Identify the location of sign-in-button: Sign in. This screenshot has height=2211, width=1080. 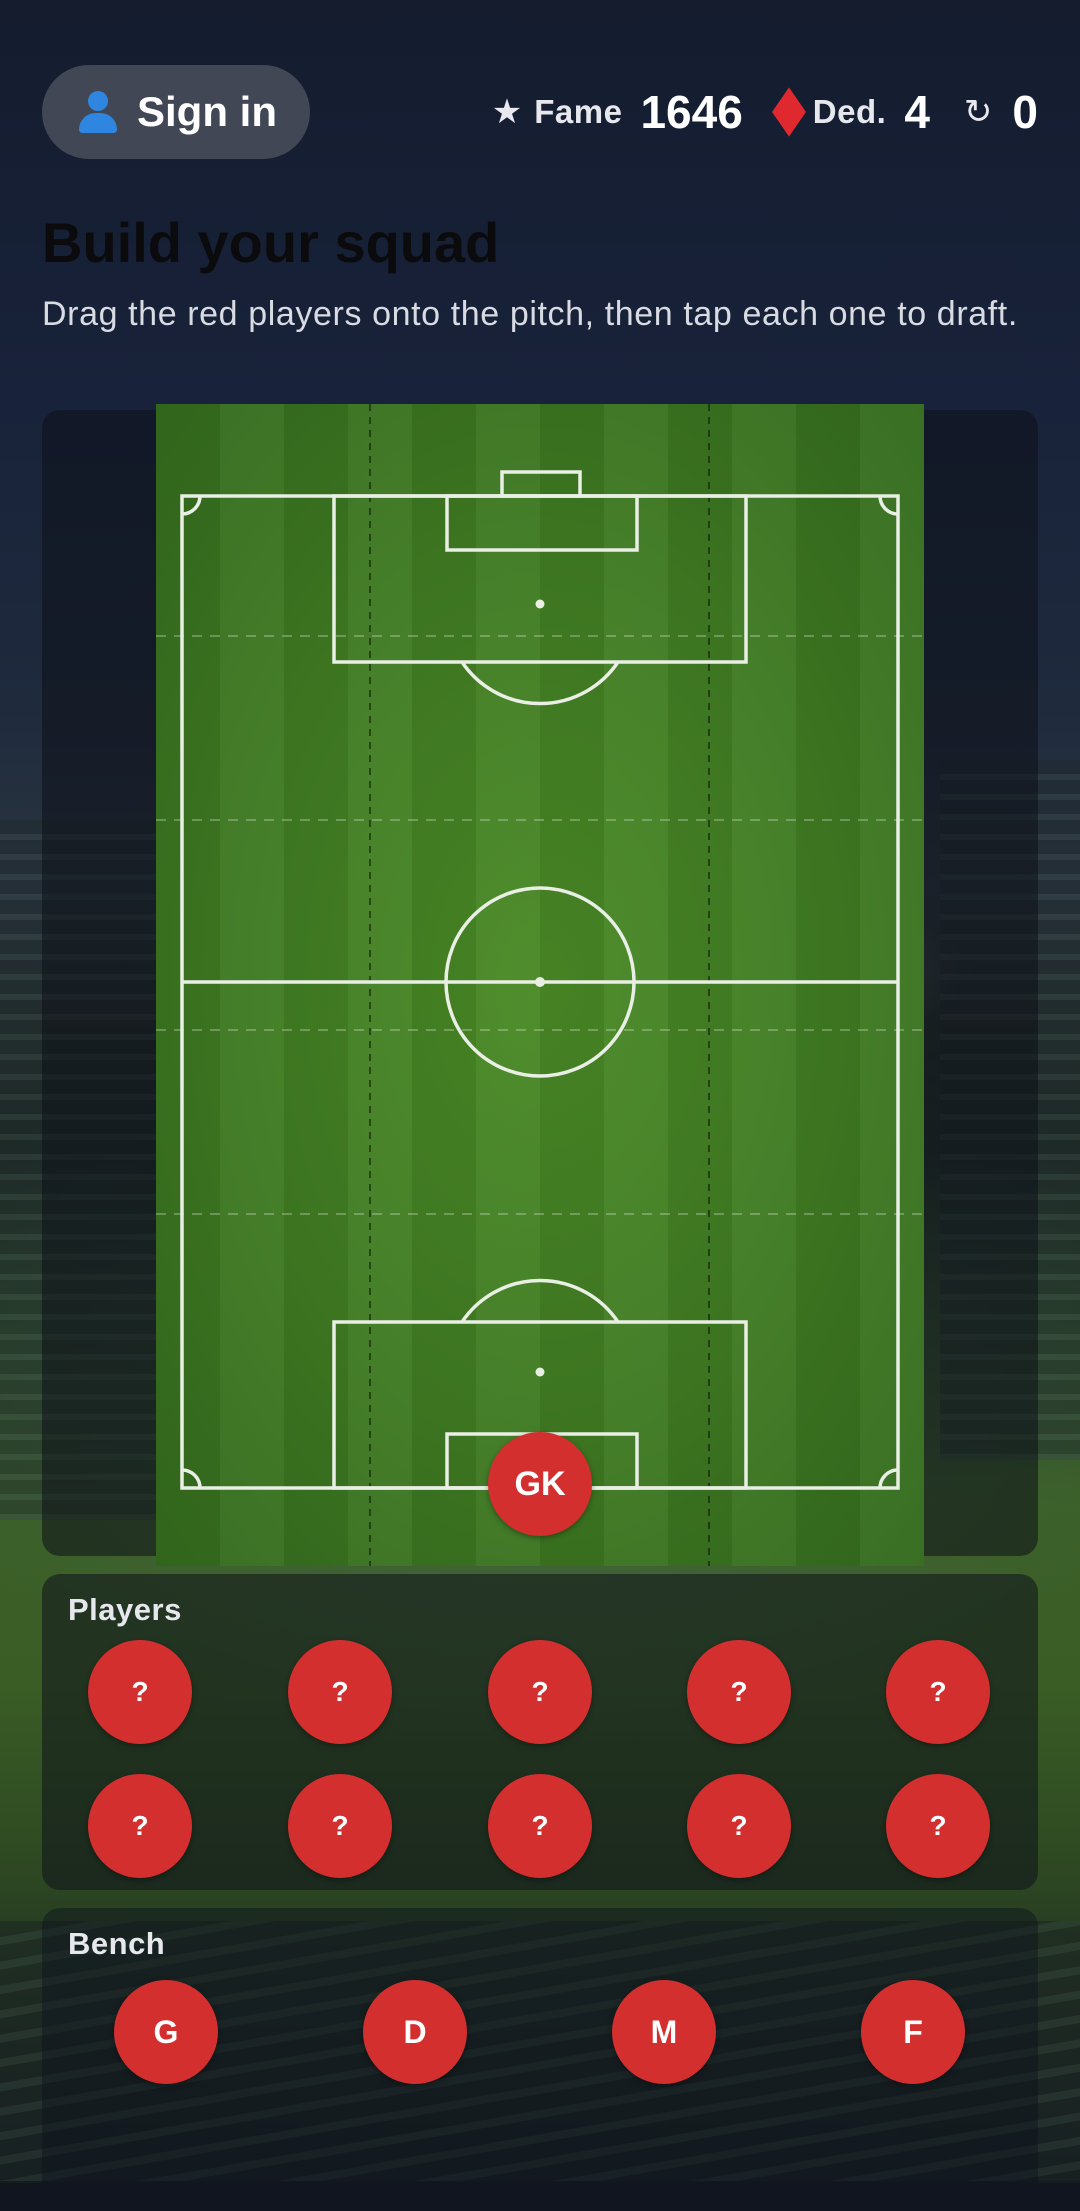
(176, 112).